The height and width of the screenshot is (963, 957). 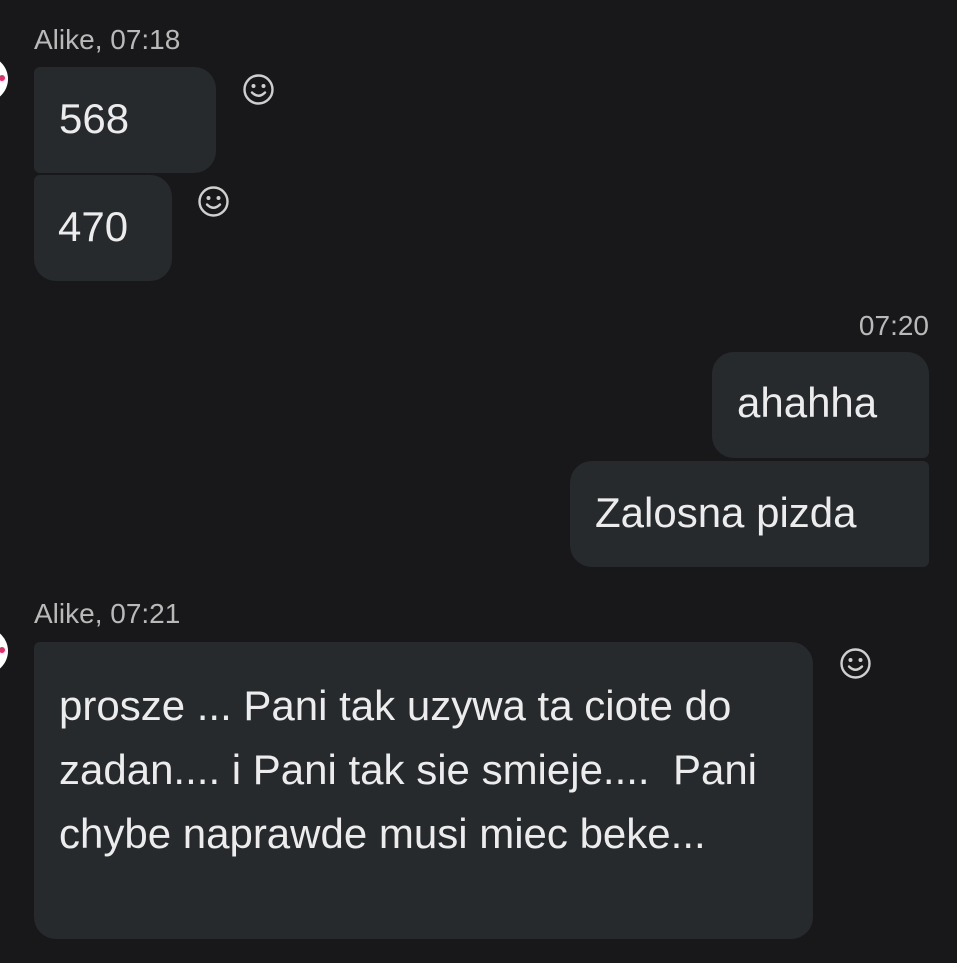 I want to click on incoming-message-bubble: 470, so click(x=103, y=228).